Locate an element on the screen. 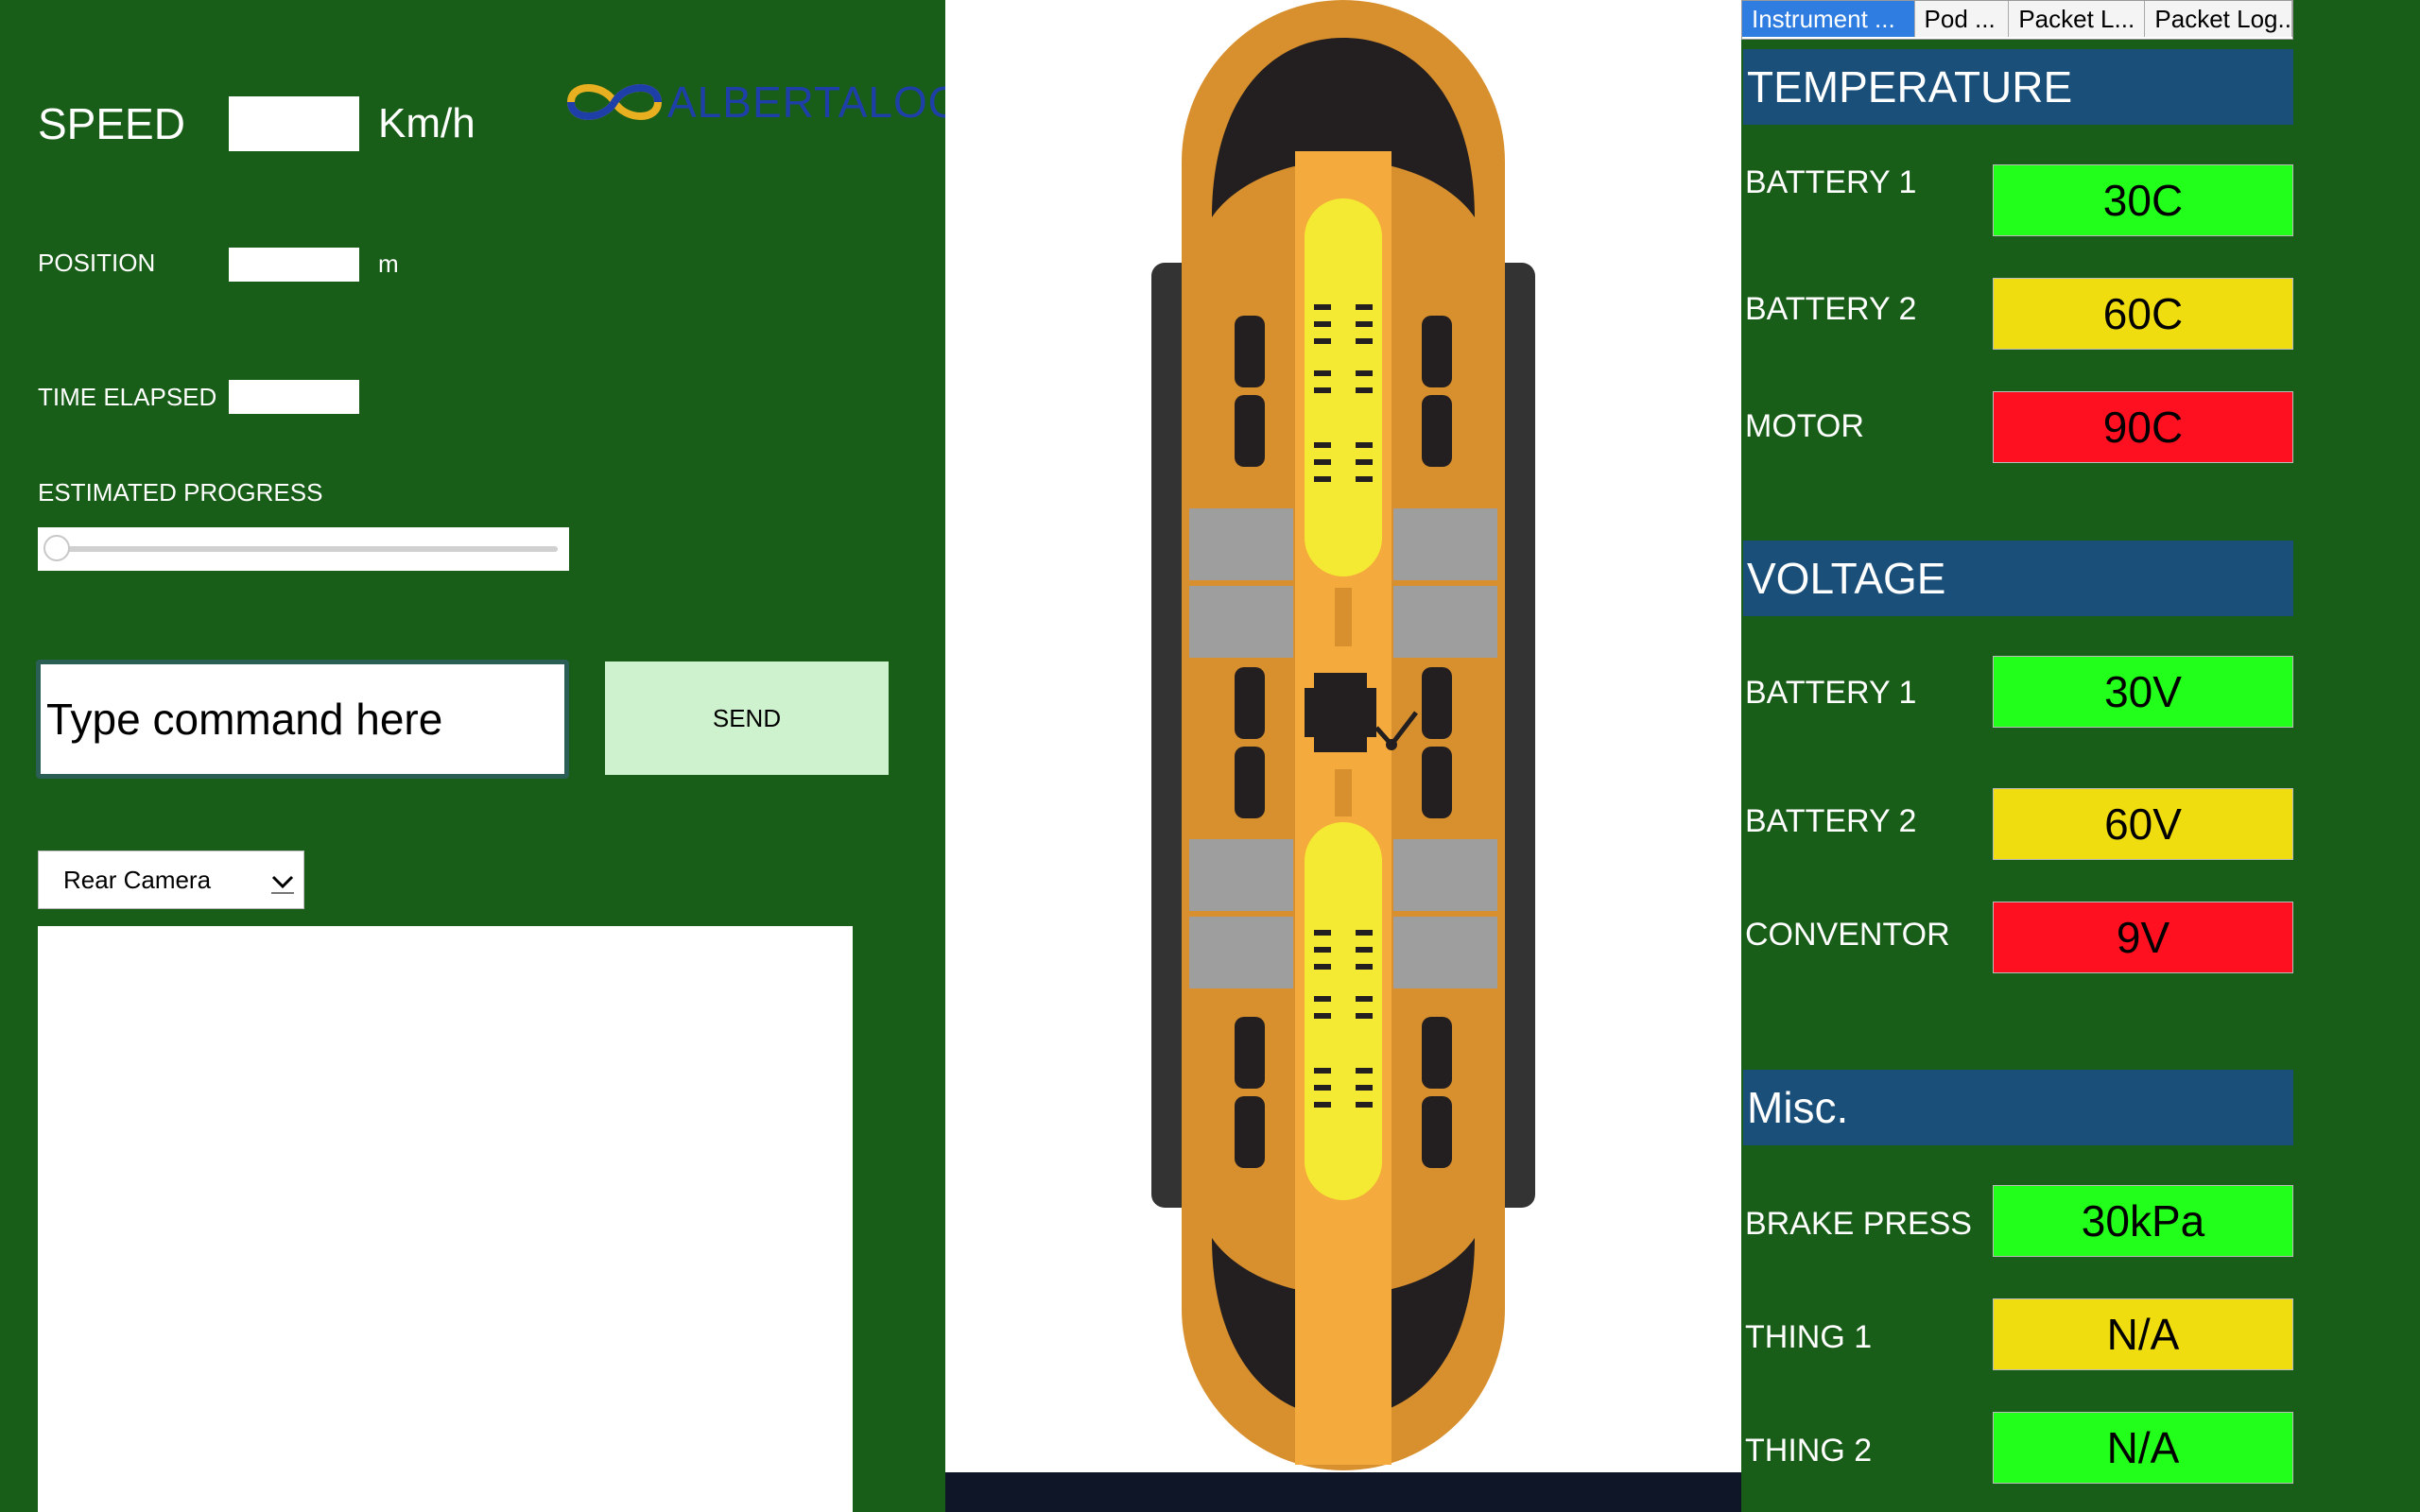 The height and width of the screenshot is (1512, 2420). logo-text: ALBERTALOOP is located at coordinates (831, 102).